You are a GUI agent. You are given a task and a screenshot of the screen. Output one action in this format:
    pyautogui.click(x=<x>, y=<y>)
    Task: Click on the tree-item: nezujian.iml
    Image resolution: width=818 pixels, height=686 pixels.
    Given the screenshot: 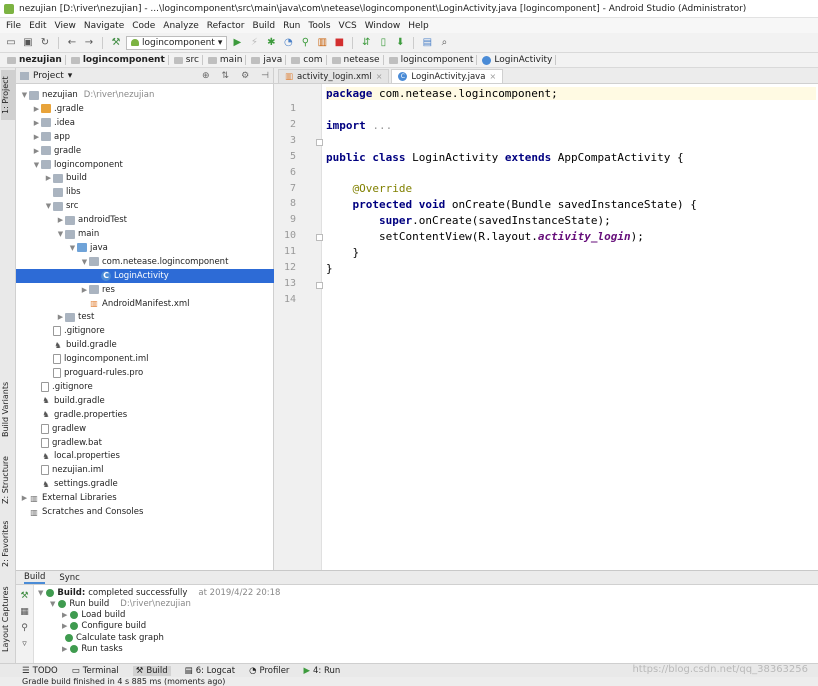 What is the action you would take?
    pyautogui.click(x=145, y=470)
    